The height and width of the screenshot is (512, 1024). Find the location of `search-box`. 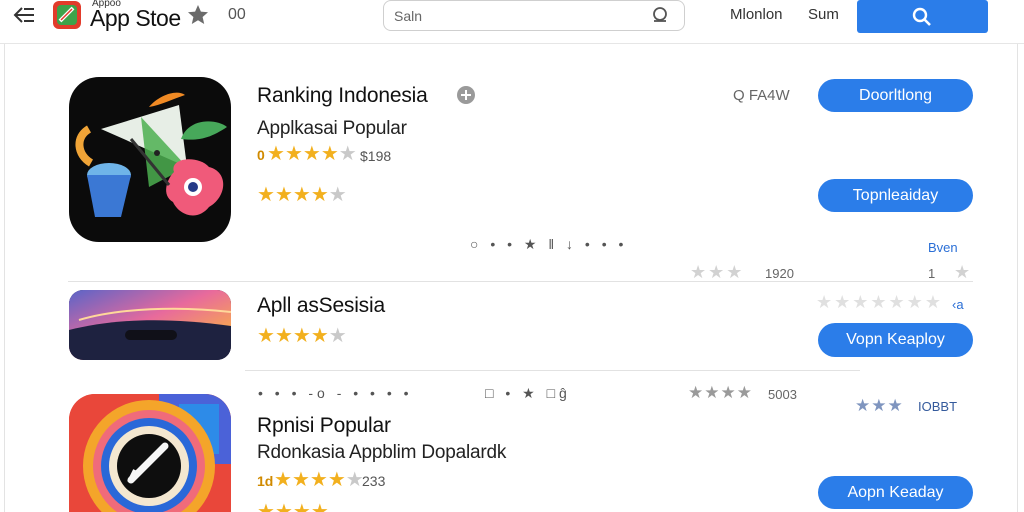

search-box is located at coordinates (534, 15).